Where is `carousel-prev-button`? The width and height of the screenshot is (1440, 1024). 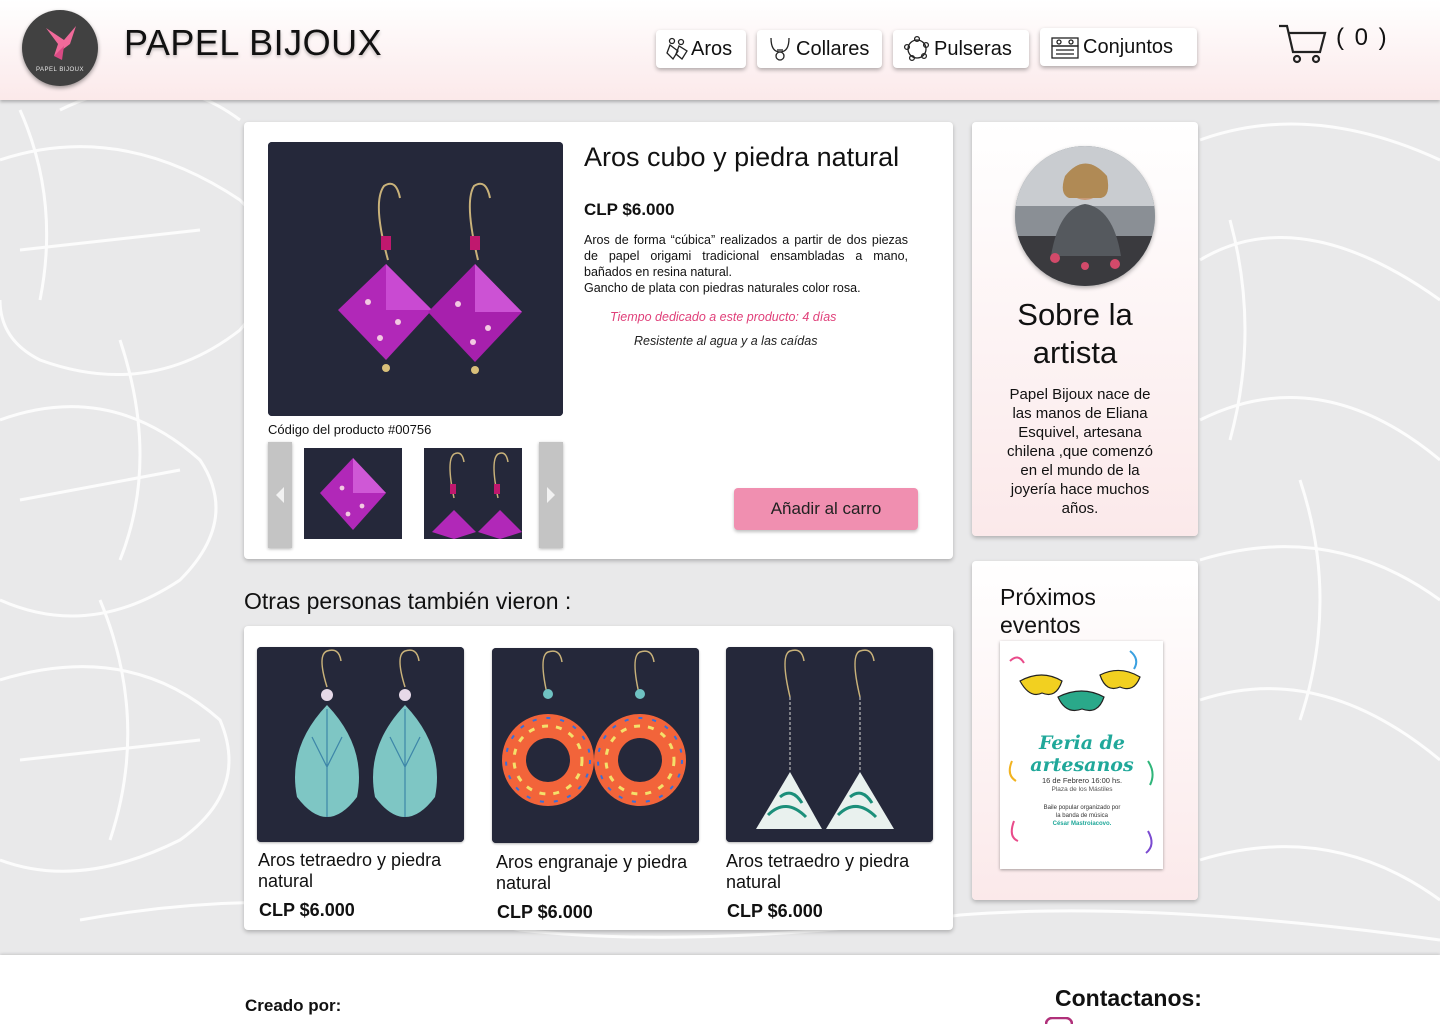 carousel-prev-button is located at coordinates (280, 495).